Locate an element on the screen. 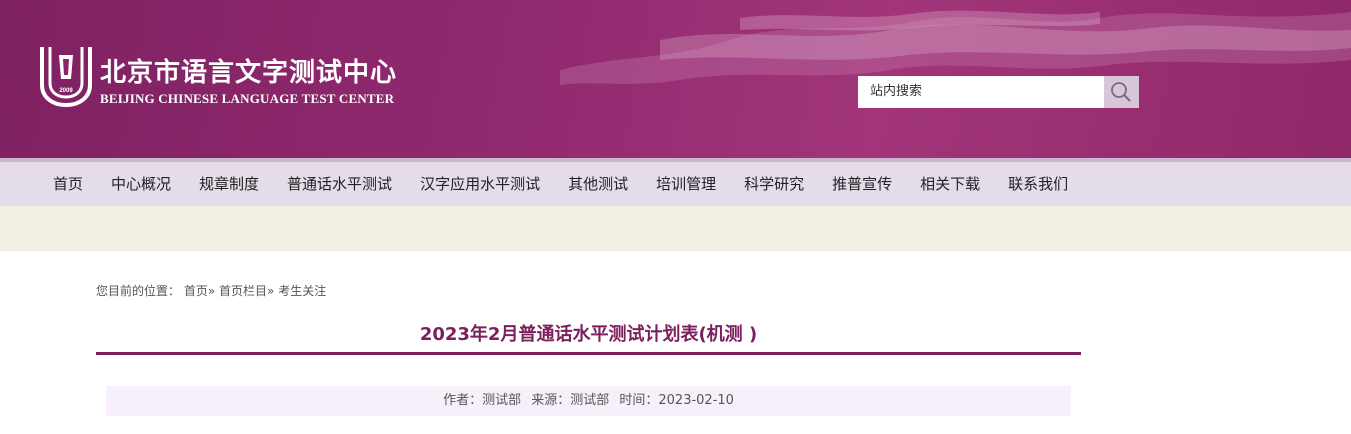  search-button is located at coordinates (1121, 92).